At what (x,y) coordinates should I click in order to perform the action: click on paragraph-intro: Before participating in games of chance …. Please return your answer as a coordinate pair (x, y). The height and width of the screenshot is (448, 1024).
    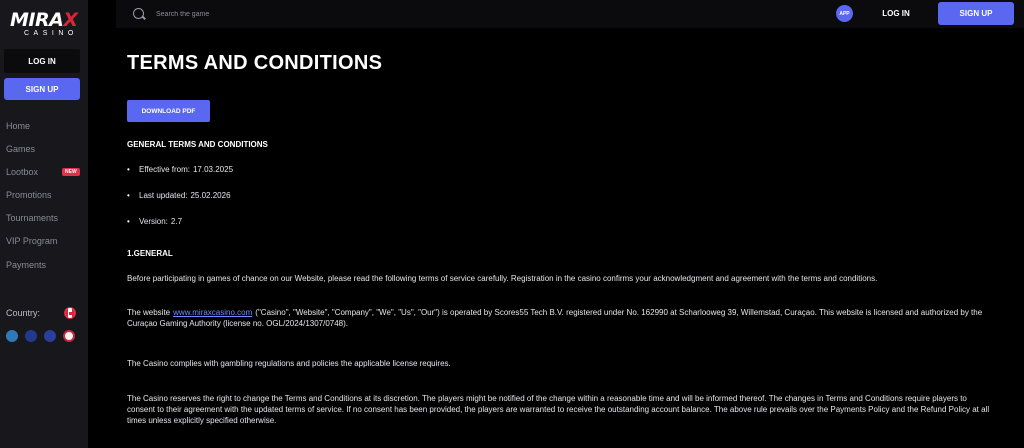
    Looking at the image, I should click on (502, 278).